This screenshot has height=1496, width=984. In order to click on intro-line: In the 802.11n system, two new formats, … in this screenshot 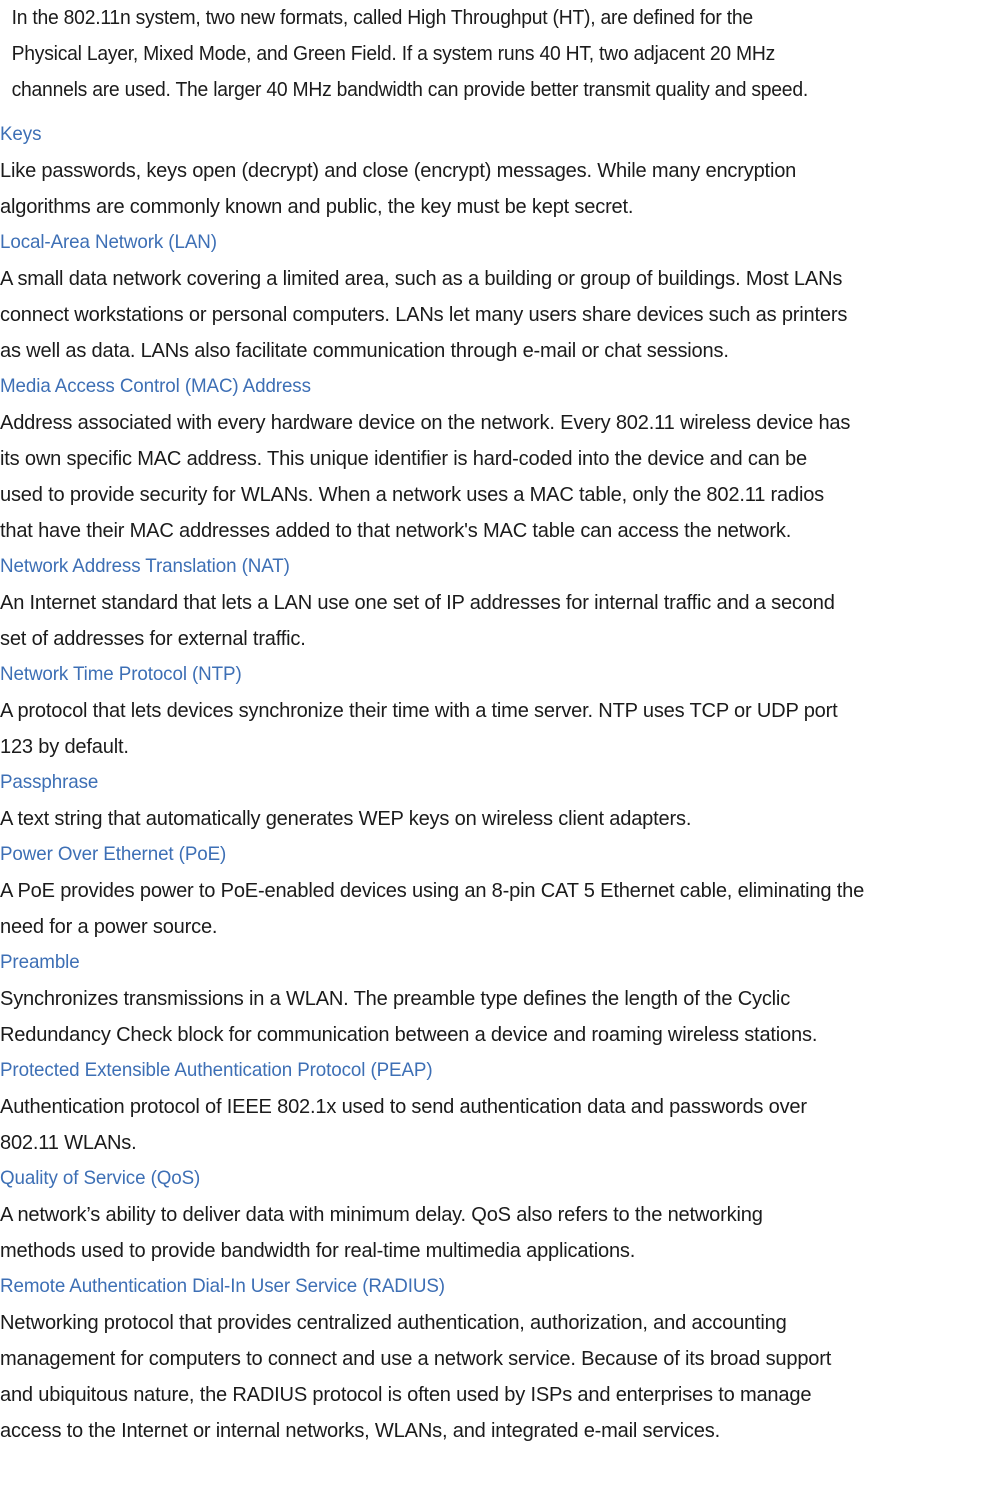, I will do `click(382, 18)`.